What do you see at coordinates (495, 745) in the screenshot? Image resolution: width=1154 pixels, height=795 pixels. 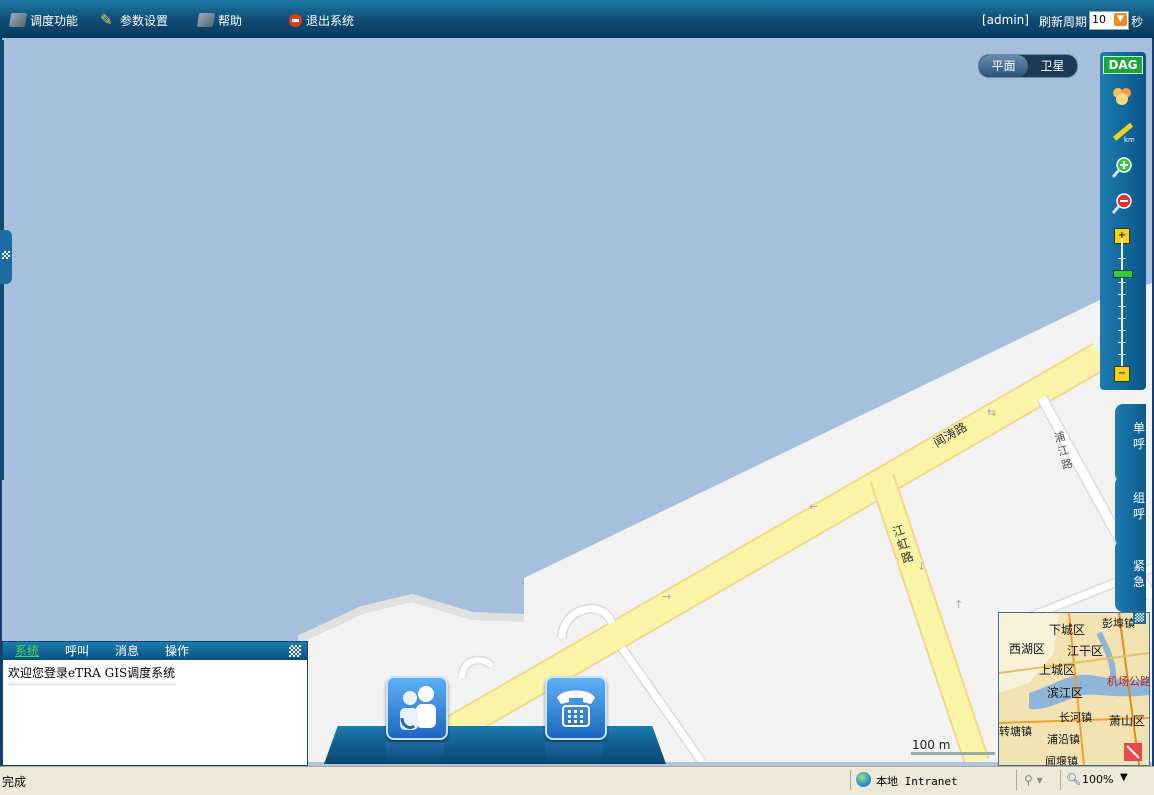 I see `dock-bar` at bounding box center [495, 745].